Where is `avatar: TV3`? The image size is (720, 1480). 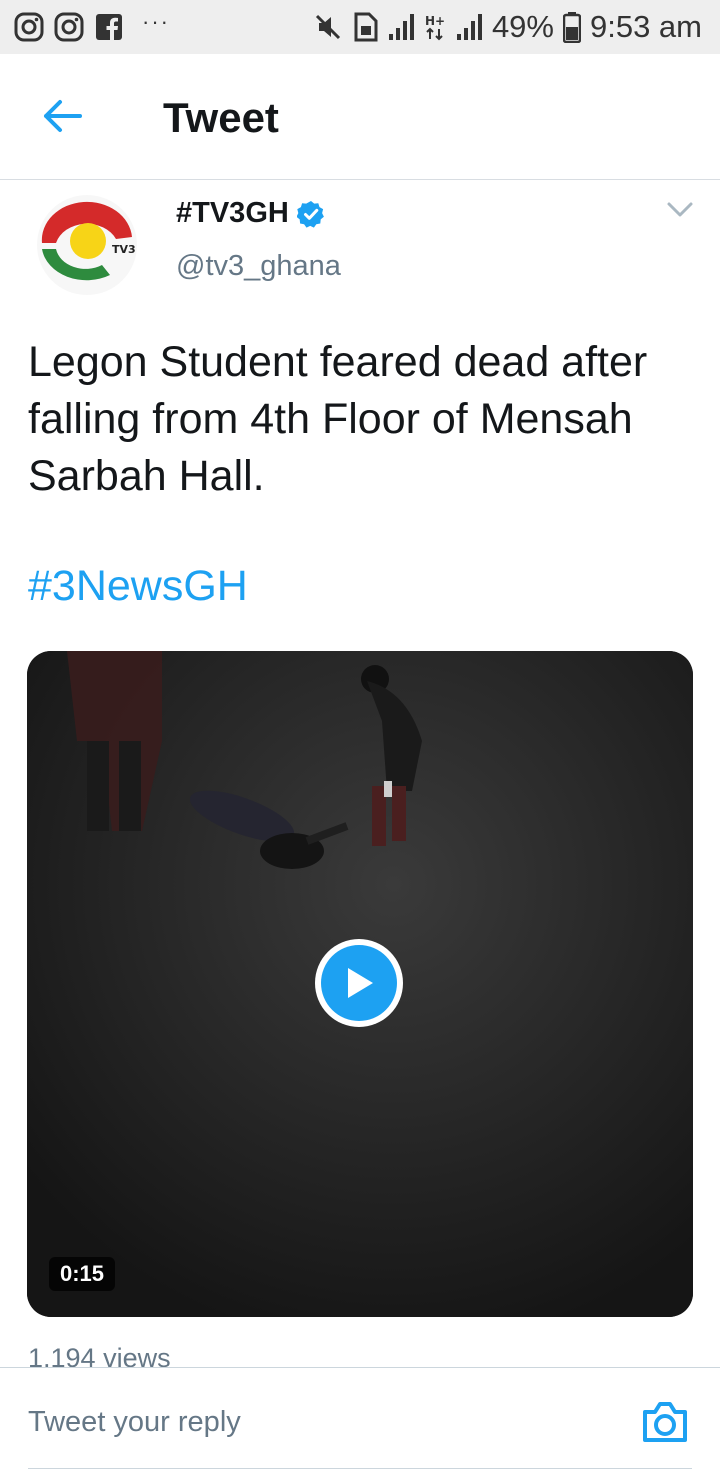
avatar: TV3 is located at coordinates (87, 245).